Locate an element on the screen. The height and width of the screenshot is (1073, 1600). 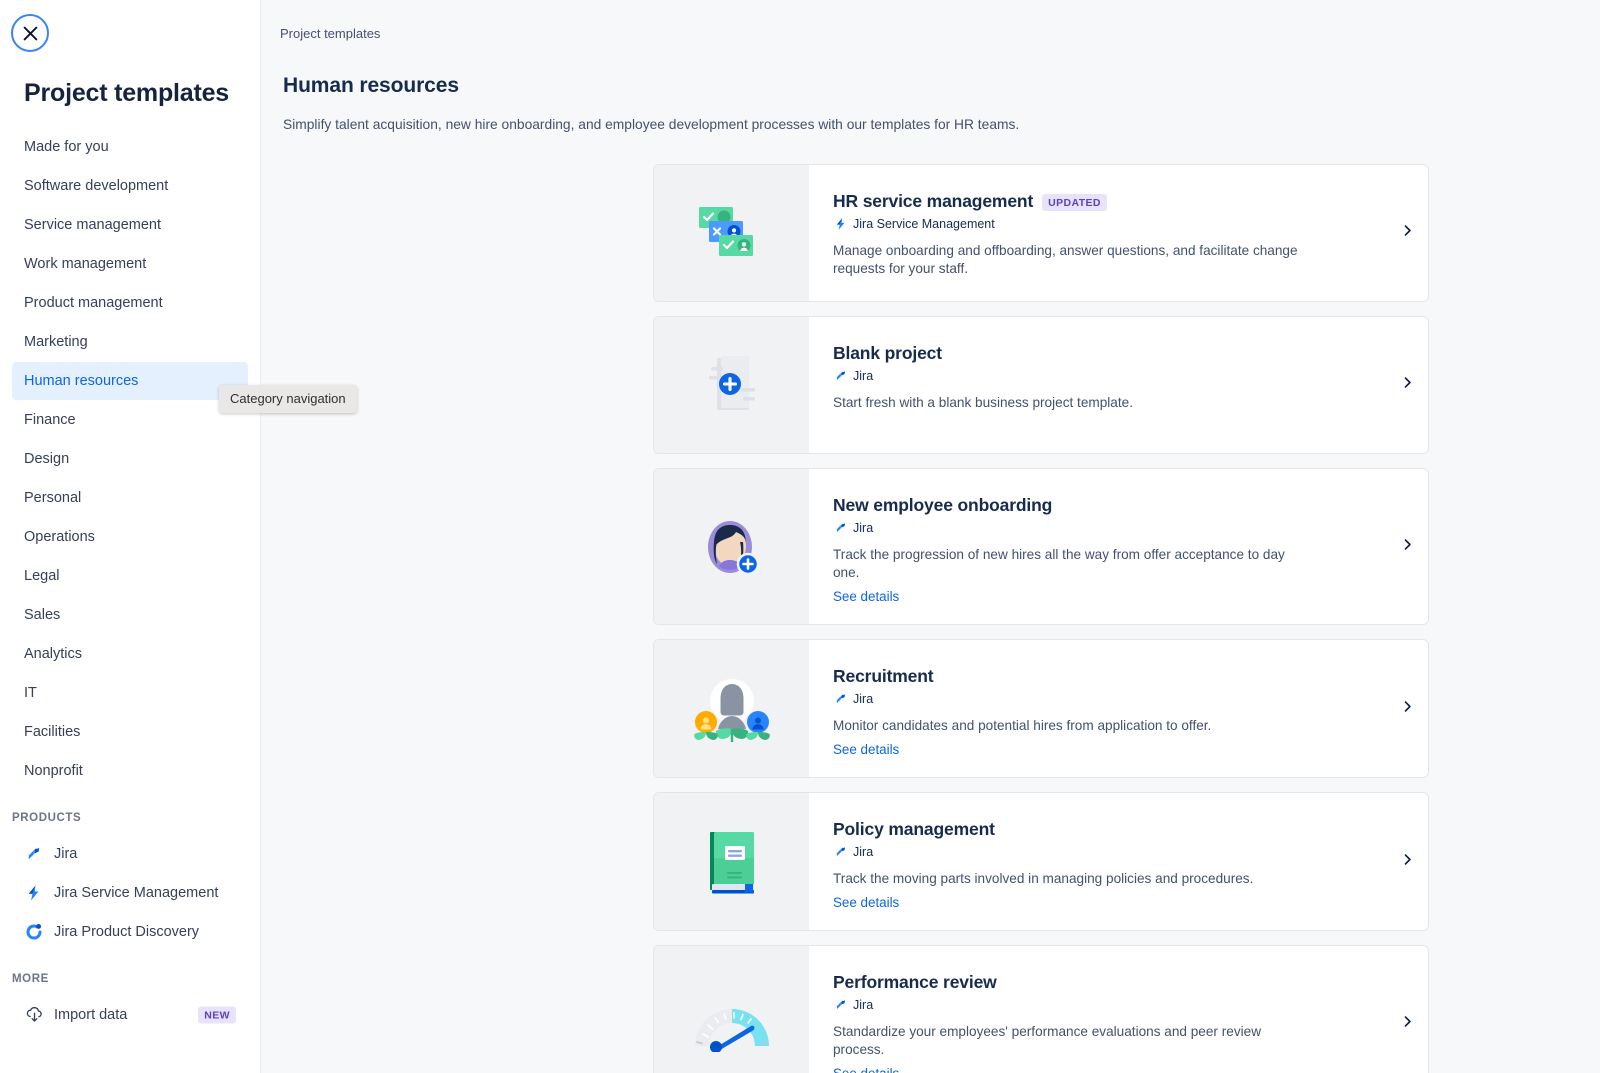
sidebar-item-label: Import data is located at coordinates (91, 1014).